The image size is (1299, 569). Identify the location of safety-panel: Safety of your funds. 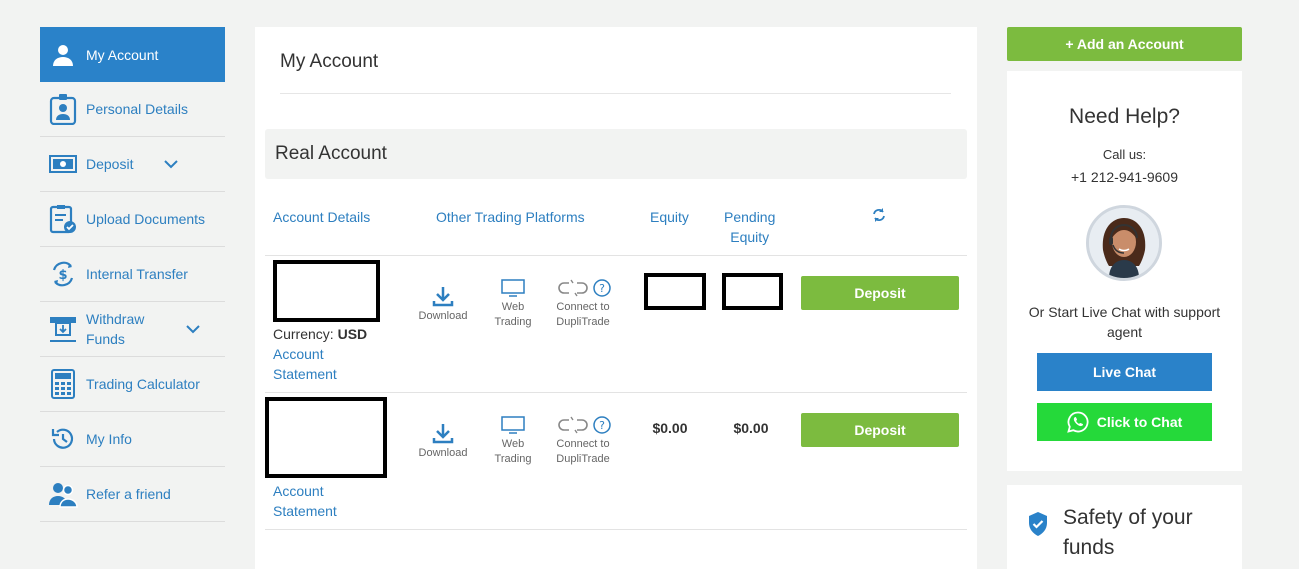
(1124, 527).